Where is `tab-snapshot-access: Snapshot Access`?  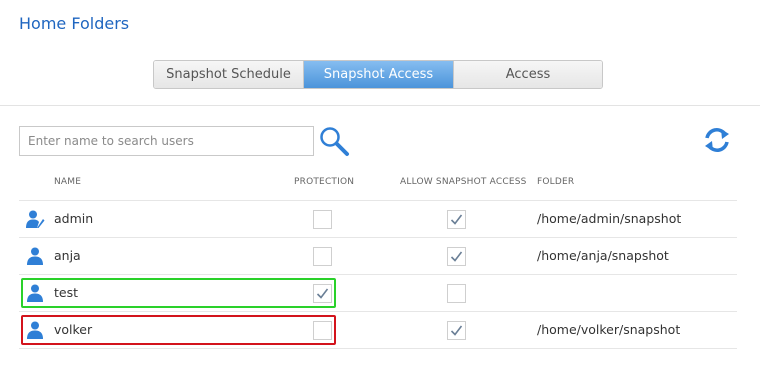
tab-snapshot-access: Snapshot Access is located at coordinates (379, 74).